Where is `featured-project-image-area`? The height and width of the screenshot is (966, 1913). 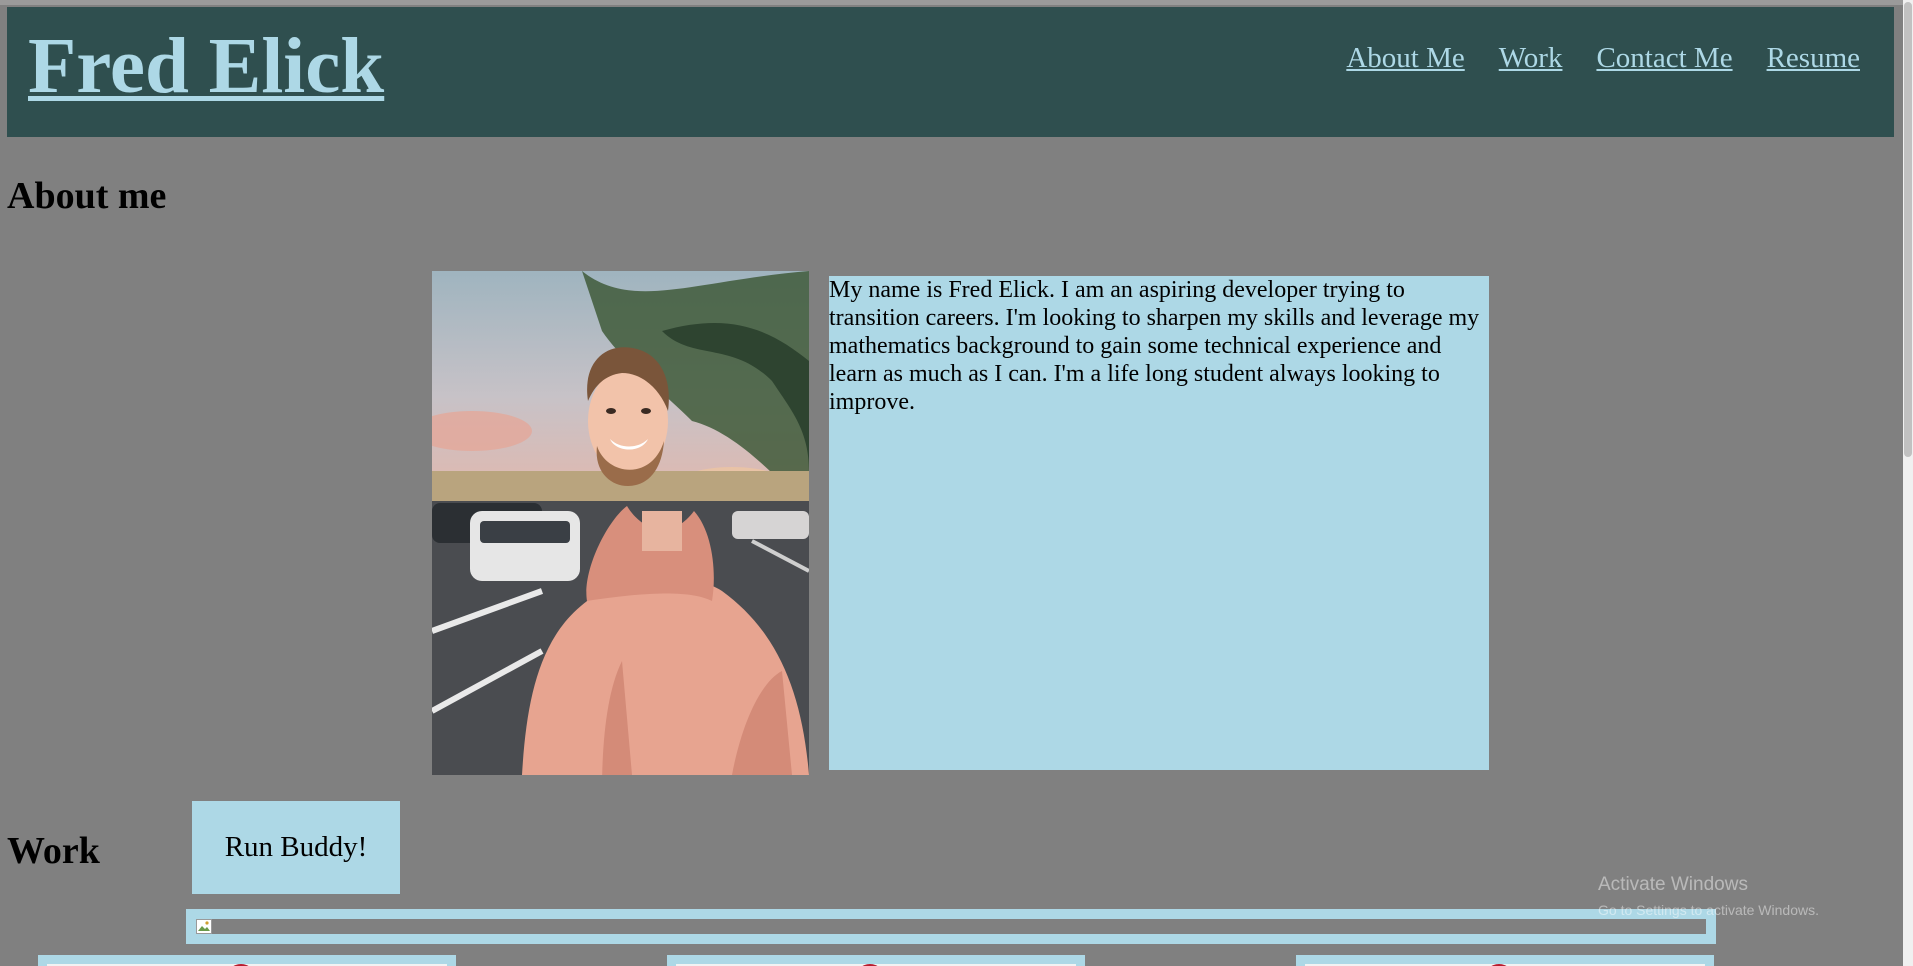 featured-project-image-area is located at coordinates (951, 926).